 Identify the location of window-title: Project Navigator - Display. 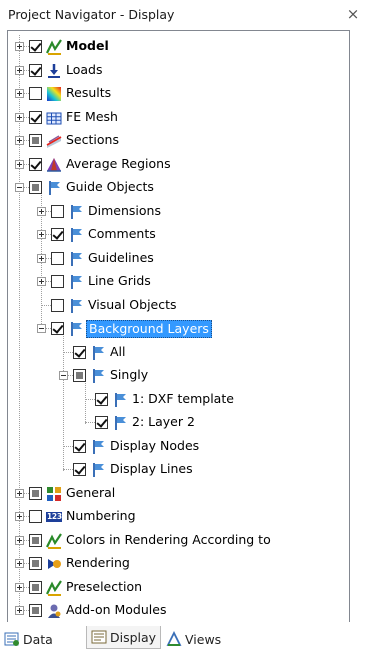
(91, 14).